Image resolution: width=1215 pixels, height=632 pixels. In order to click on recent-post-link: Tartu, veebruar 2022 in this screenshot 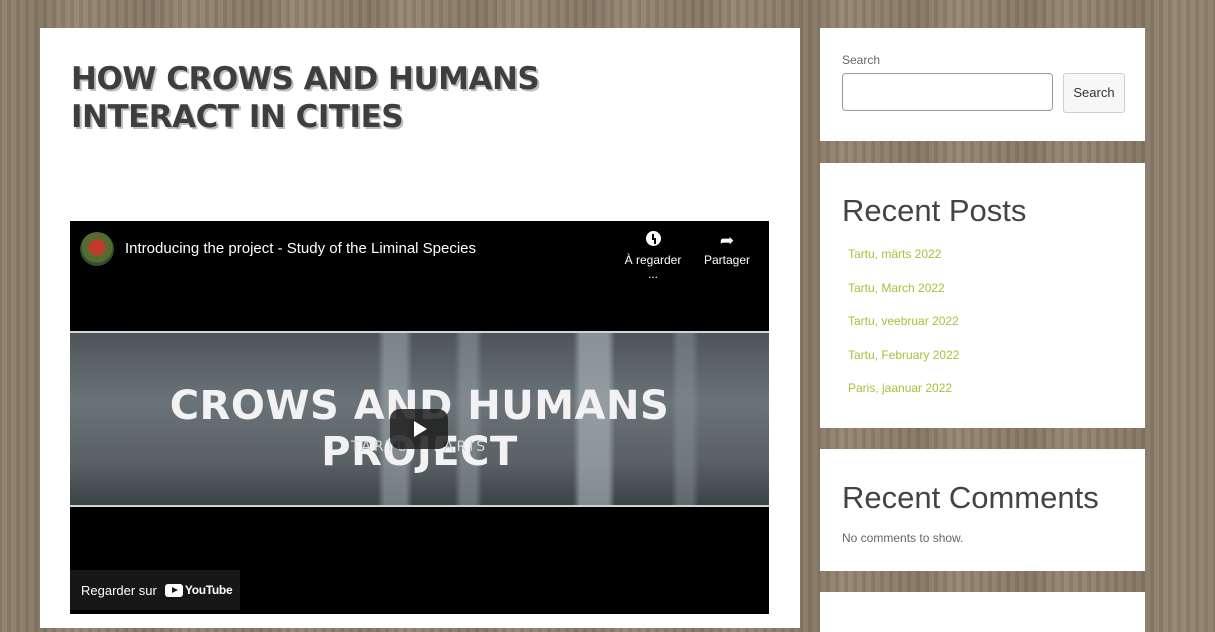, I will do `click(903, 321)`.